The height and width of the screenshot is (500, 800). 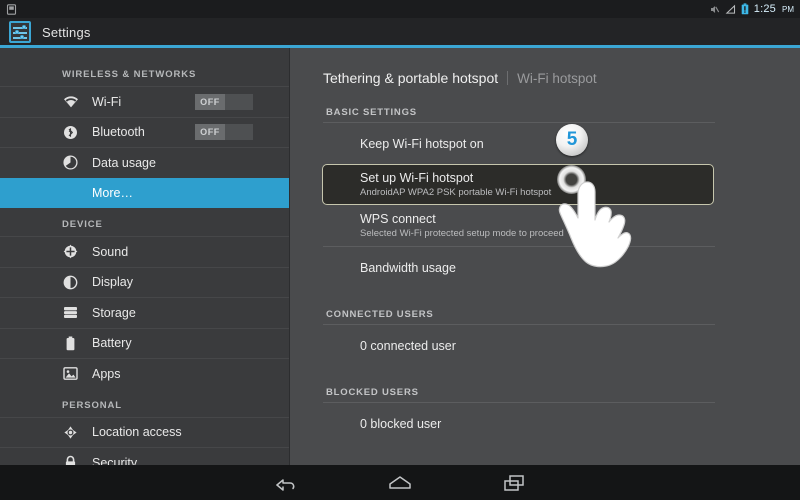 What do you see at coordinates (371, 112) in the screenshot?
I see `group-header-basic-settings: BASIC SETTINGS` at bounding box center [371, 112].